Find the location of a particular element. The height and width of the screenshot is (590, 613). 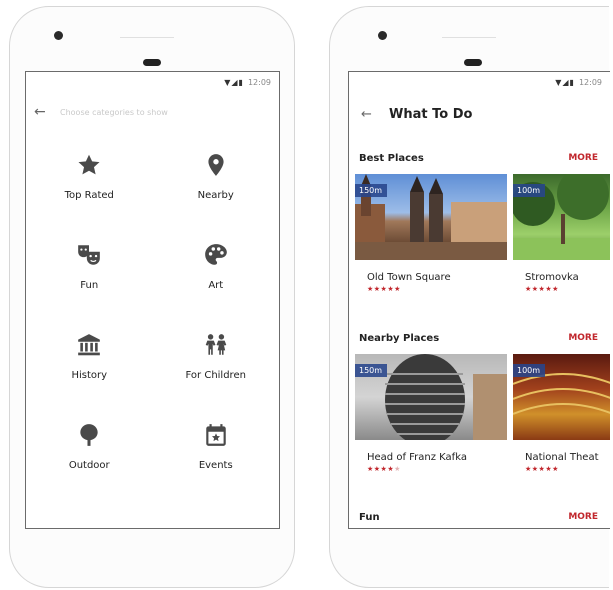

rating-stars-filled: ★★★★ is located at coordinates (381, 469).